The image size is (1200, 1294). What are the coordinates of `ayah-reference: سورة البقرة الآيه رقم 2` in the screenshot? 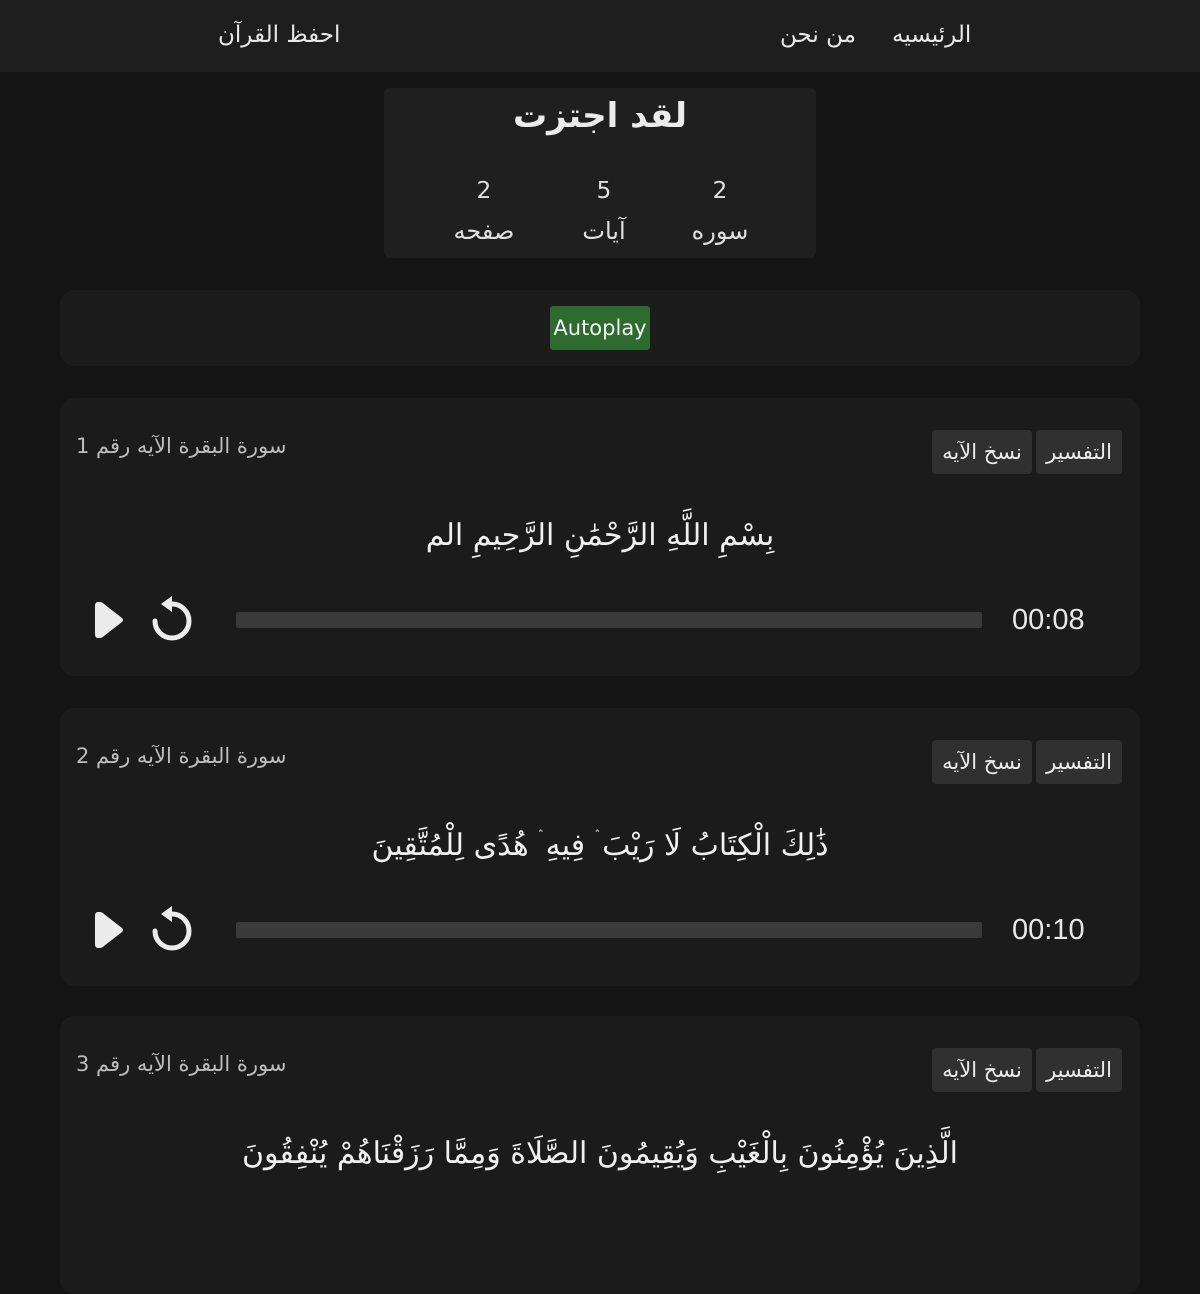 It's located at (181, 756).